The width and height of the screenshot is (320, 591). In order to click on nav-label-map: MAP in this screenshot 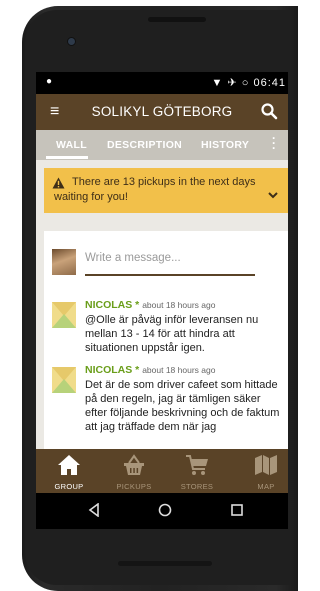, I will do `click(266, 486)`.